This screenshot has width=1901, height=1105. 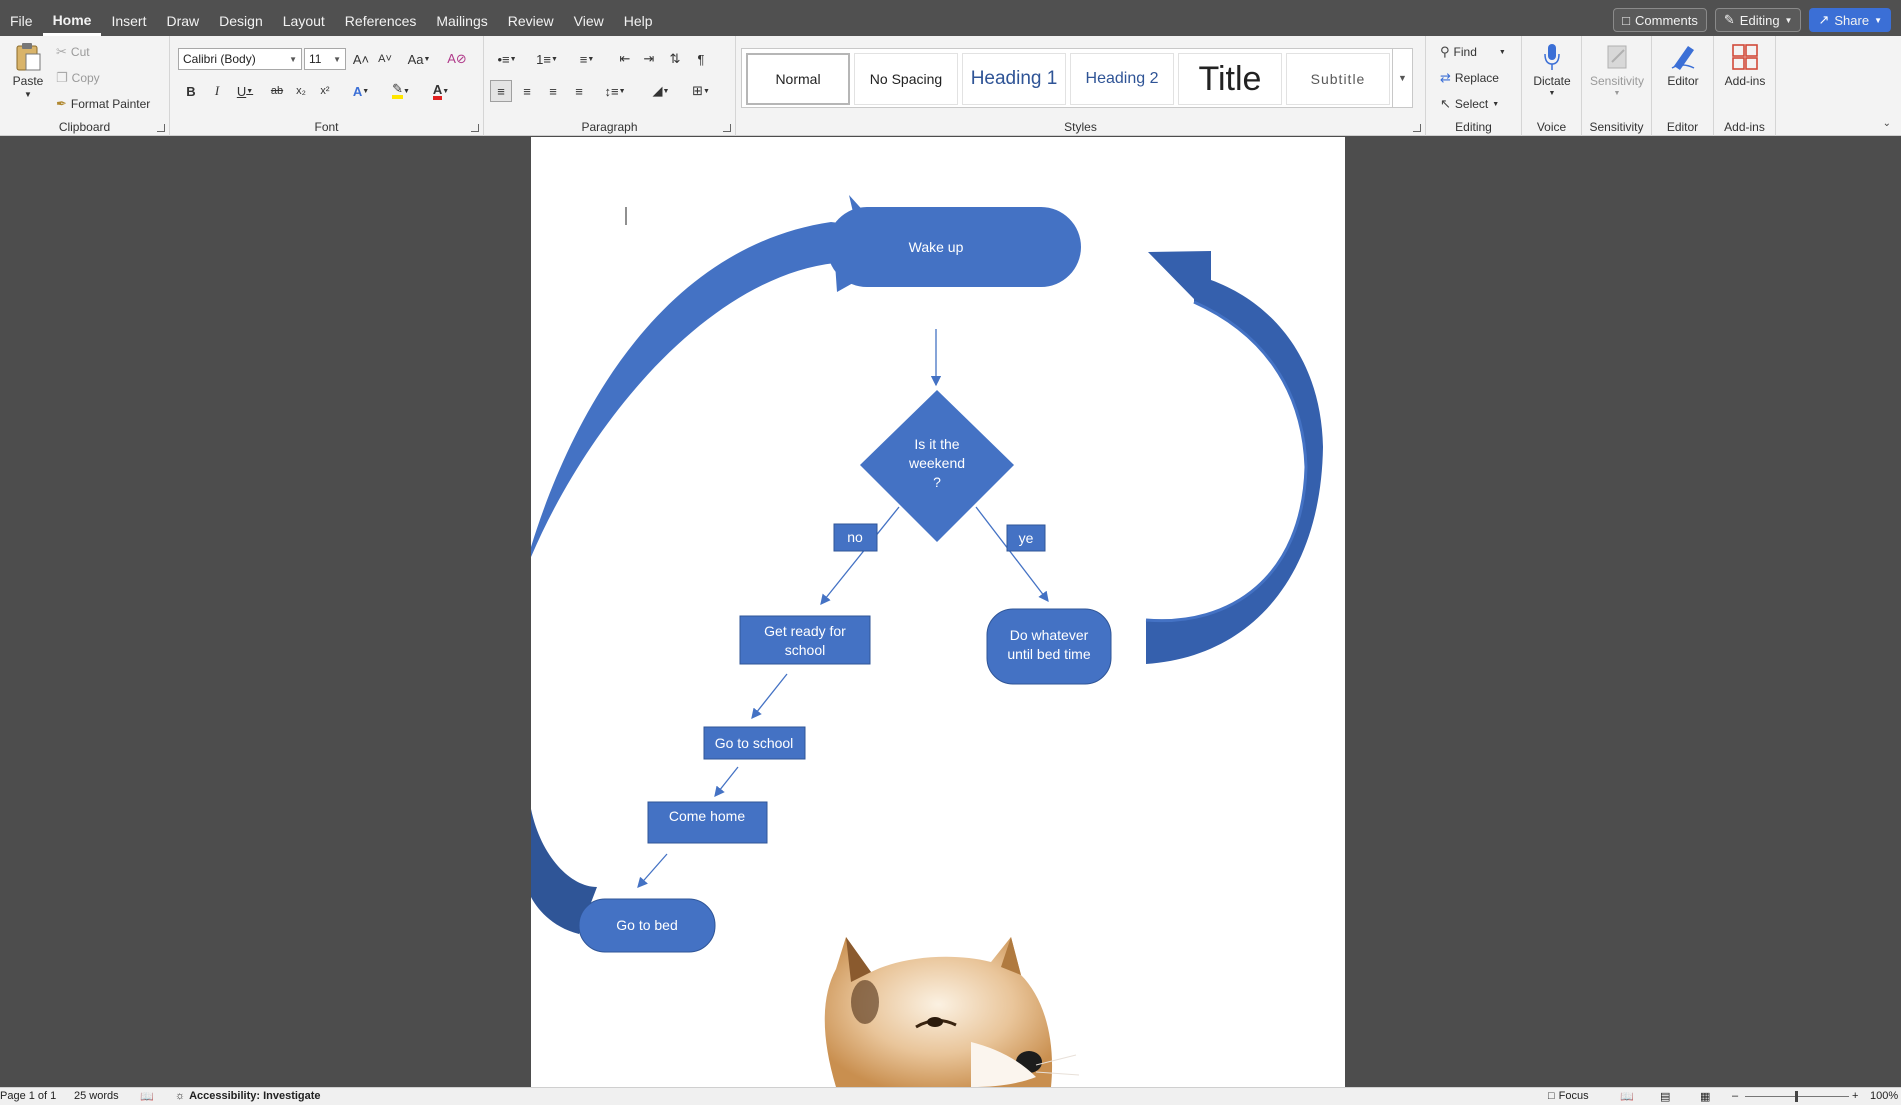 I want to click on bold-button: B, so click(x=191, y=91).